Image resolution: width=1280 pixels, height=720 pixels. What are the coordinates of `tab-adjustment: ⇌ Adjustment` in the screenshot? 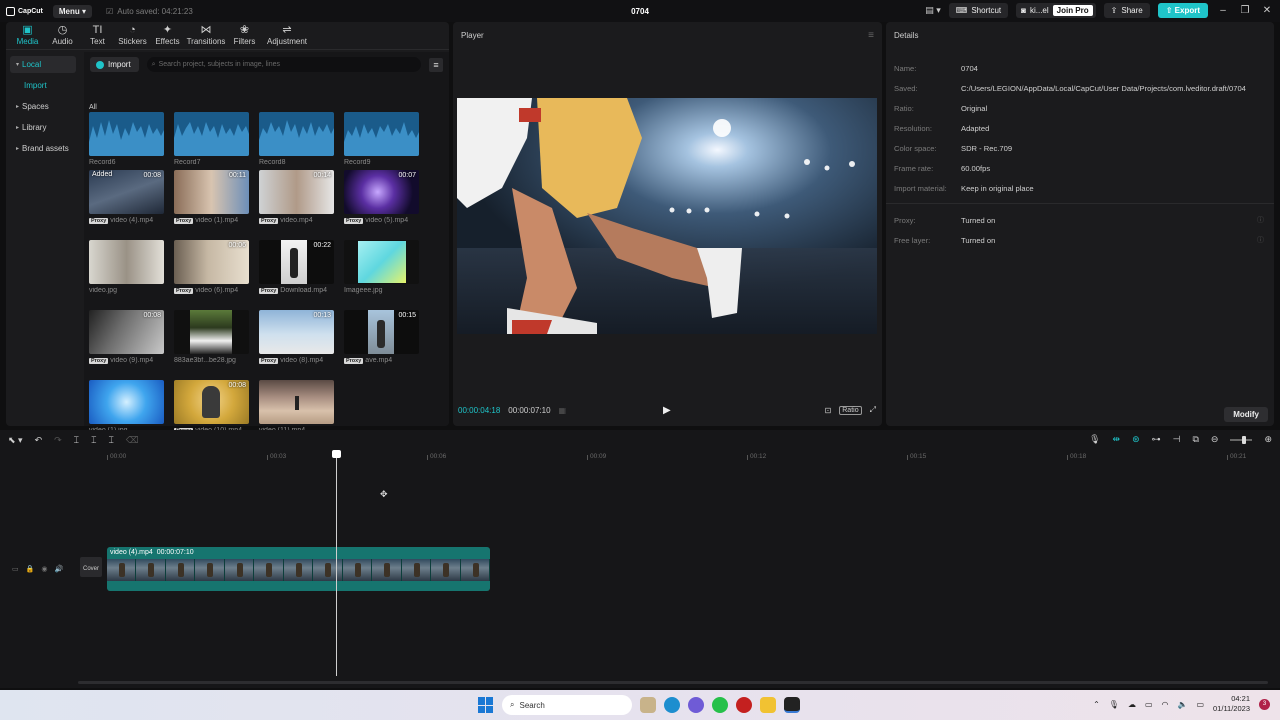 It's located at (287, 36).